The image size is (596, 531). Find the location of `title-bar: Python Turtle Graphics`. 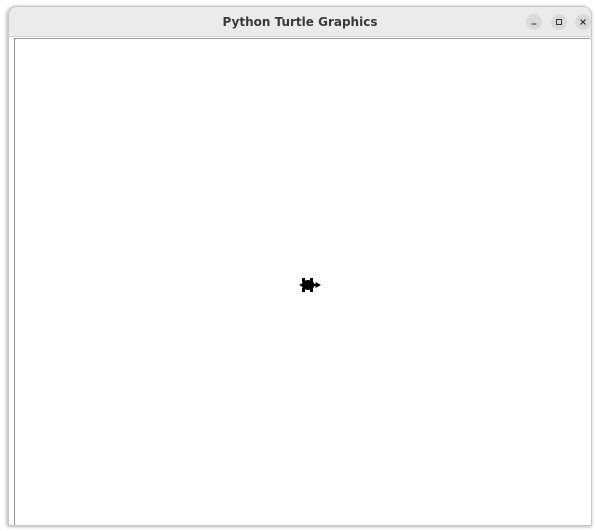

title-bar: Python Turtle Graphics is located at coordinates (300, 22).